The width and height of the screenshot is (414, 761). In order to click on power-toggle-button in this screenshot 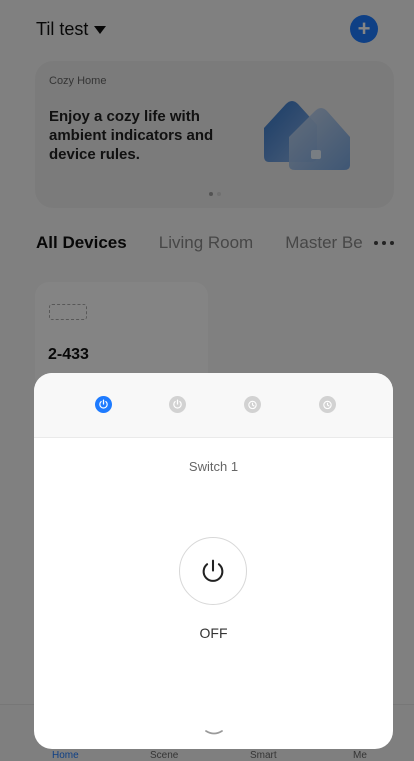, I will do `click(213, 571)`.